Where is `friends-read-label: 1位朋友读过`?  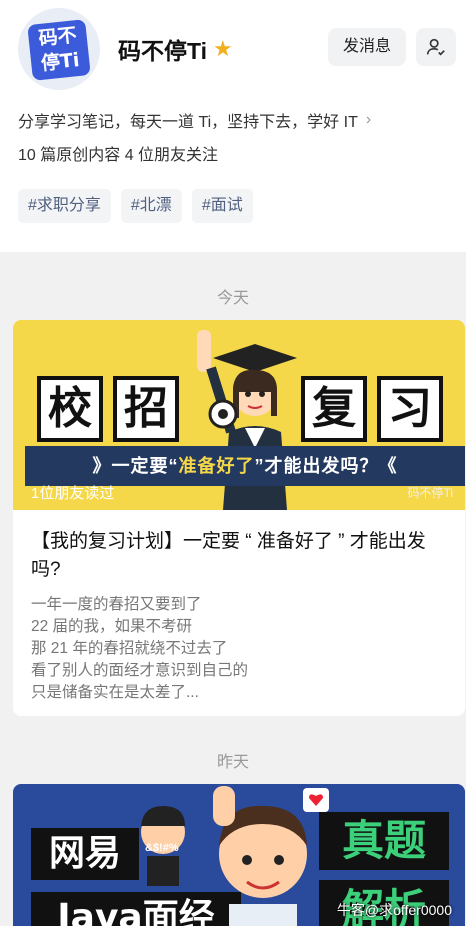 friends-read-label: 1位朋友读过 is located at coordinates (73, 493).